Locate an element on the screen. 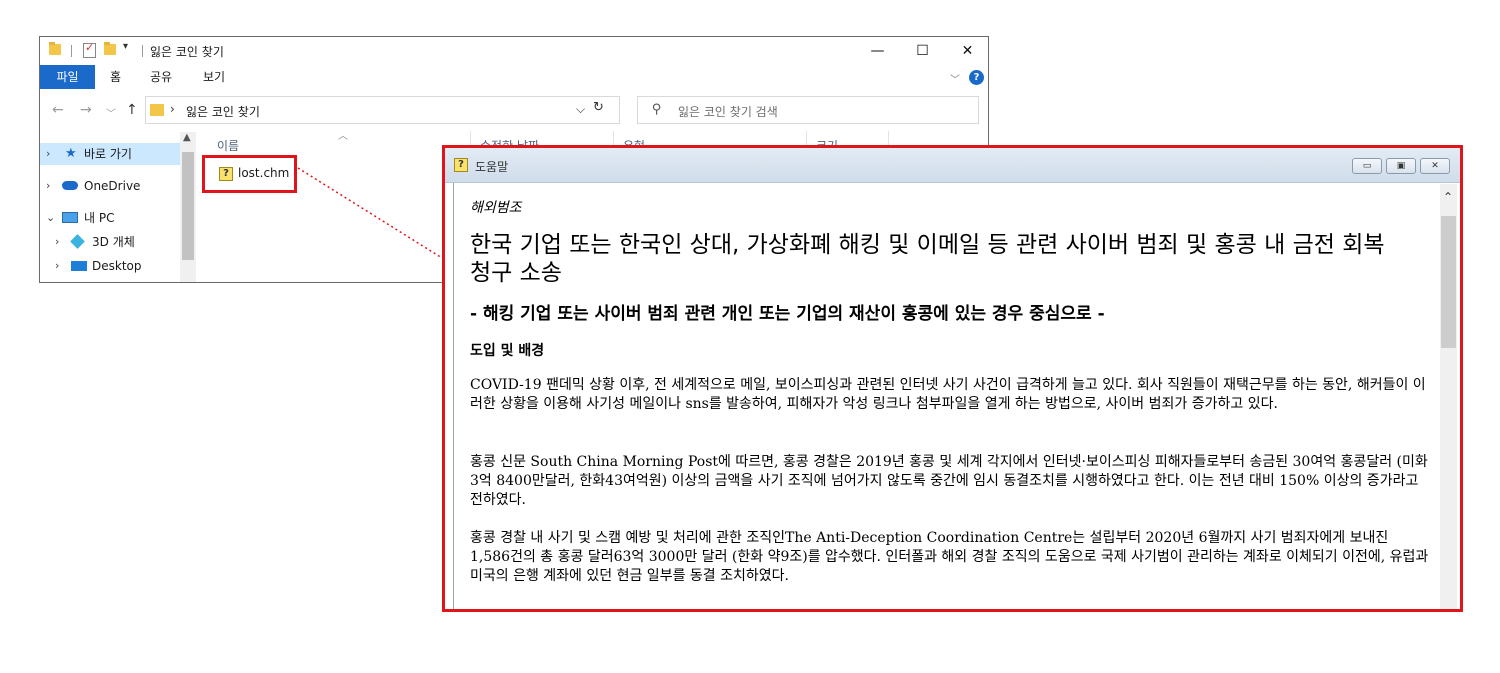 This screenshot has width=1500, height=673. help-window-title: 도움말 is located at coordinates (492, 167).